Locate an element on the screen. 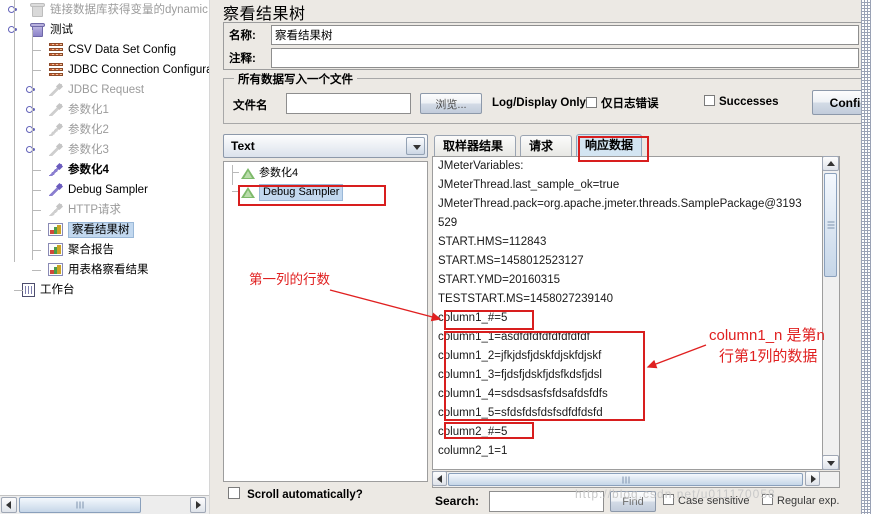 The height and width of the screenshot is (514, 871). sampler-list-item-label: Debug Sampler is located at coordinates (301, 192).